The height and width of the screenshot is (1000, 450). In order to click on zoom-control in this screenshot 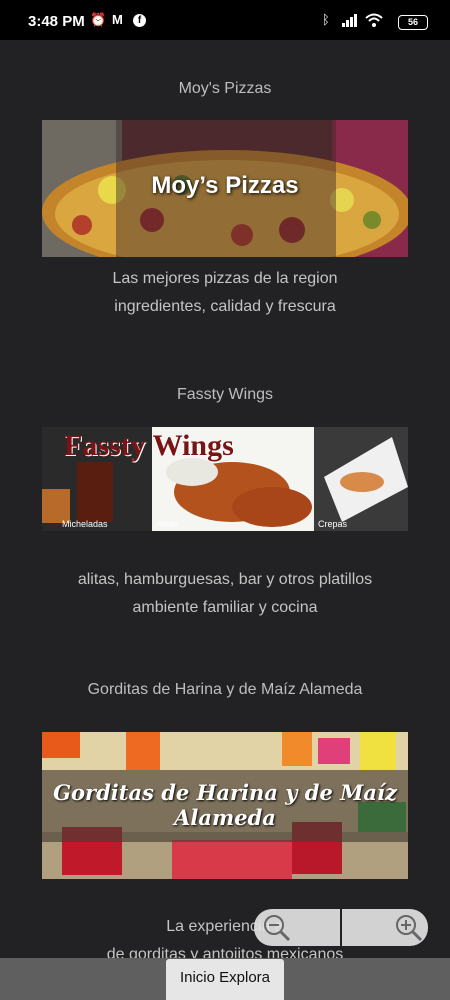, I will do `click(341, 927)`.